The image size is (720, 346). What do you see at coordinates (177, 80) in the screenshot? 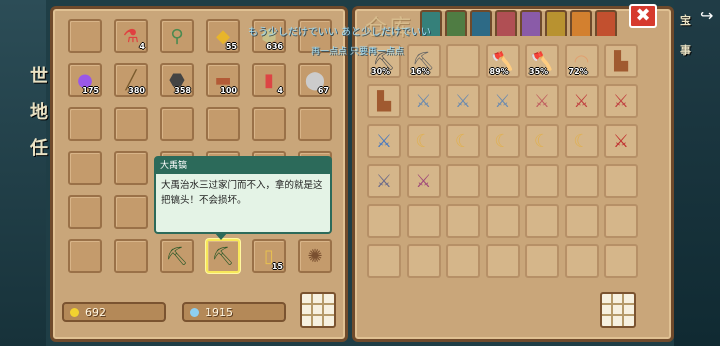
I see `bag-slot: ⬣ 358` at bounding box center [177, 80].